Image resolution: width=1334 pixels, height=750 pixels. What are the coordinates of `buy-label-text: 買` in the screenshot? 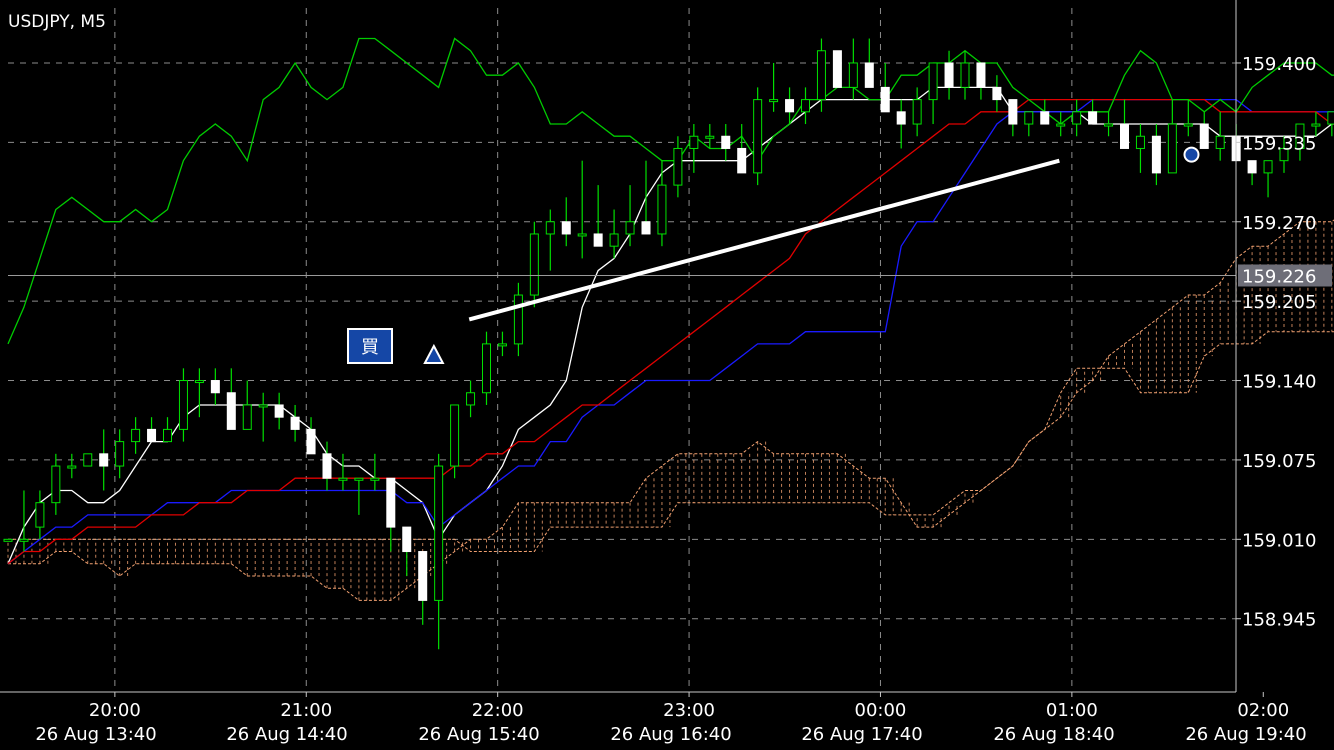 It's located at (370, 347).